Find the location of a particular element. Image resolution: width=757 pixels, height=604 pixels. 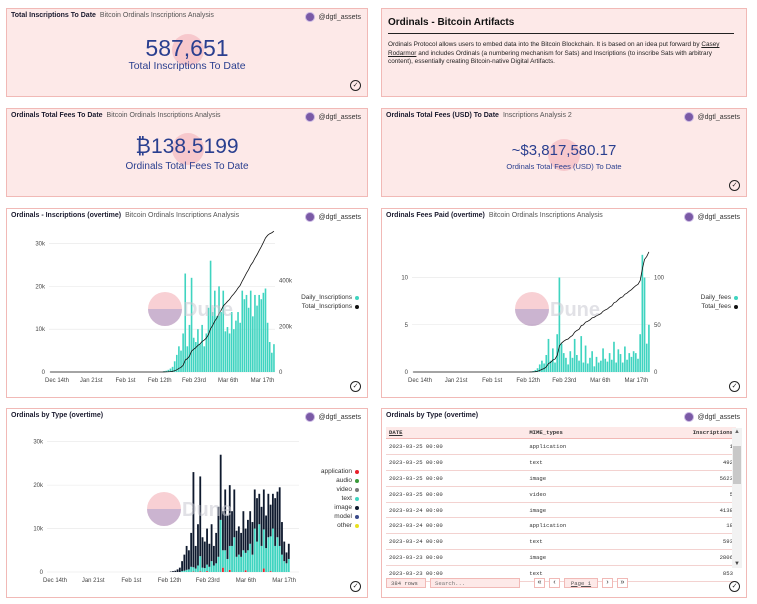

last-page-button: » is located at coordinates (622, 583).